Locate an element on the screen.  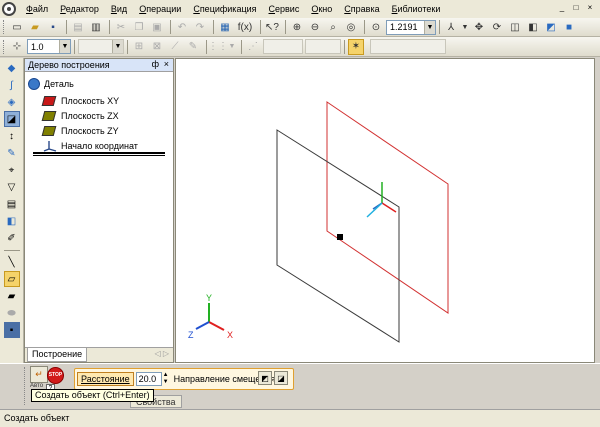
local-cs-icon: ⊞ is located at coordinates (139, 47).